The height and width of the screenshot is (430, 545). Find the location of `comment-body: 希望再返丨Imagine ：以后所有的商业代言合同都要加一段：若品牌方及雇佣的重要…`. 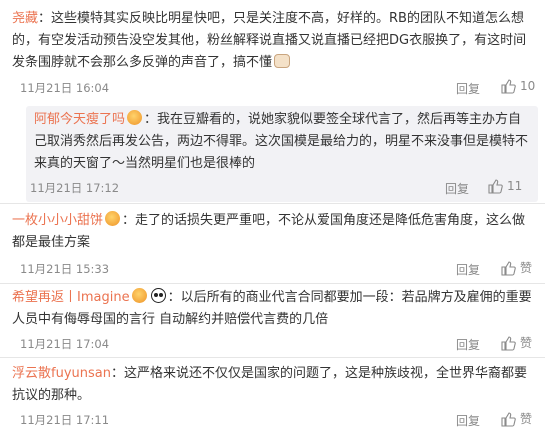

comment-body: 希望再返丨Imagine ：以后所有的商业代言合同都要加一段：若品牌方及雇佣的重要… is located at coordinates (273, 309).